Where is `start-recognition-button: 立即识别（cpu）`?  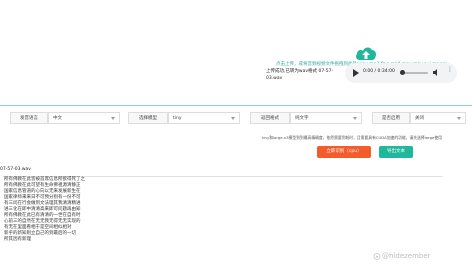
start-recognition-button: 立即识别（cpu） is located at coordinates (344, 152).